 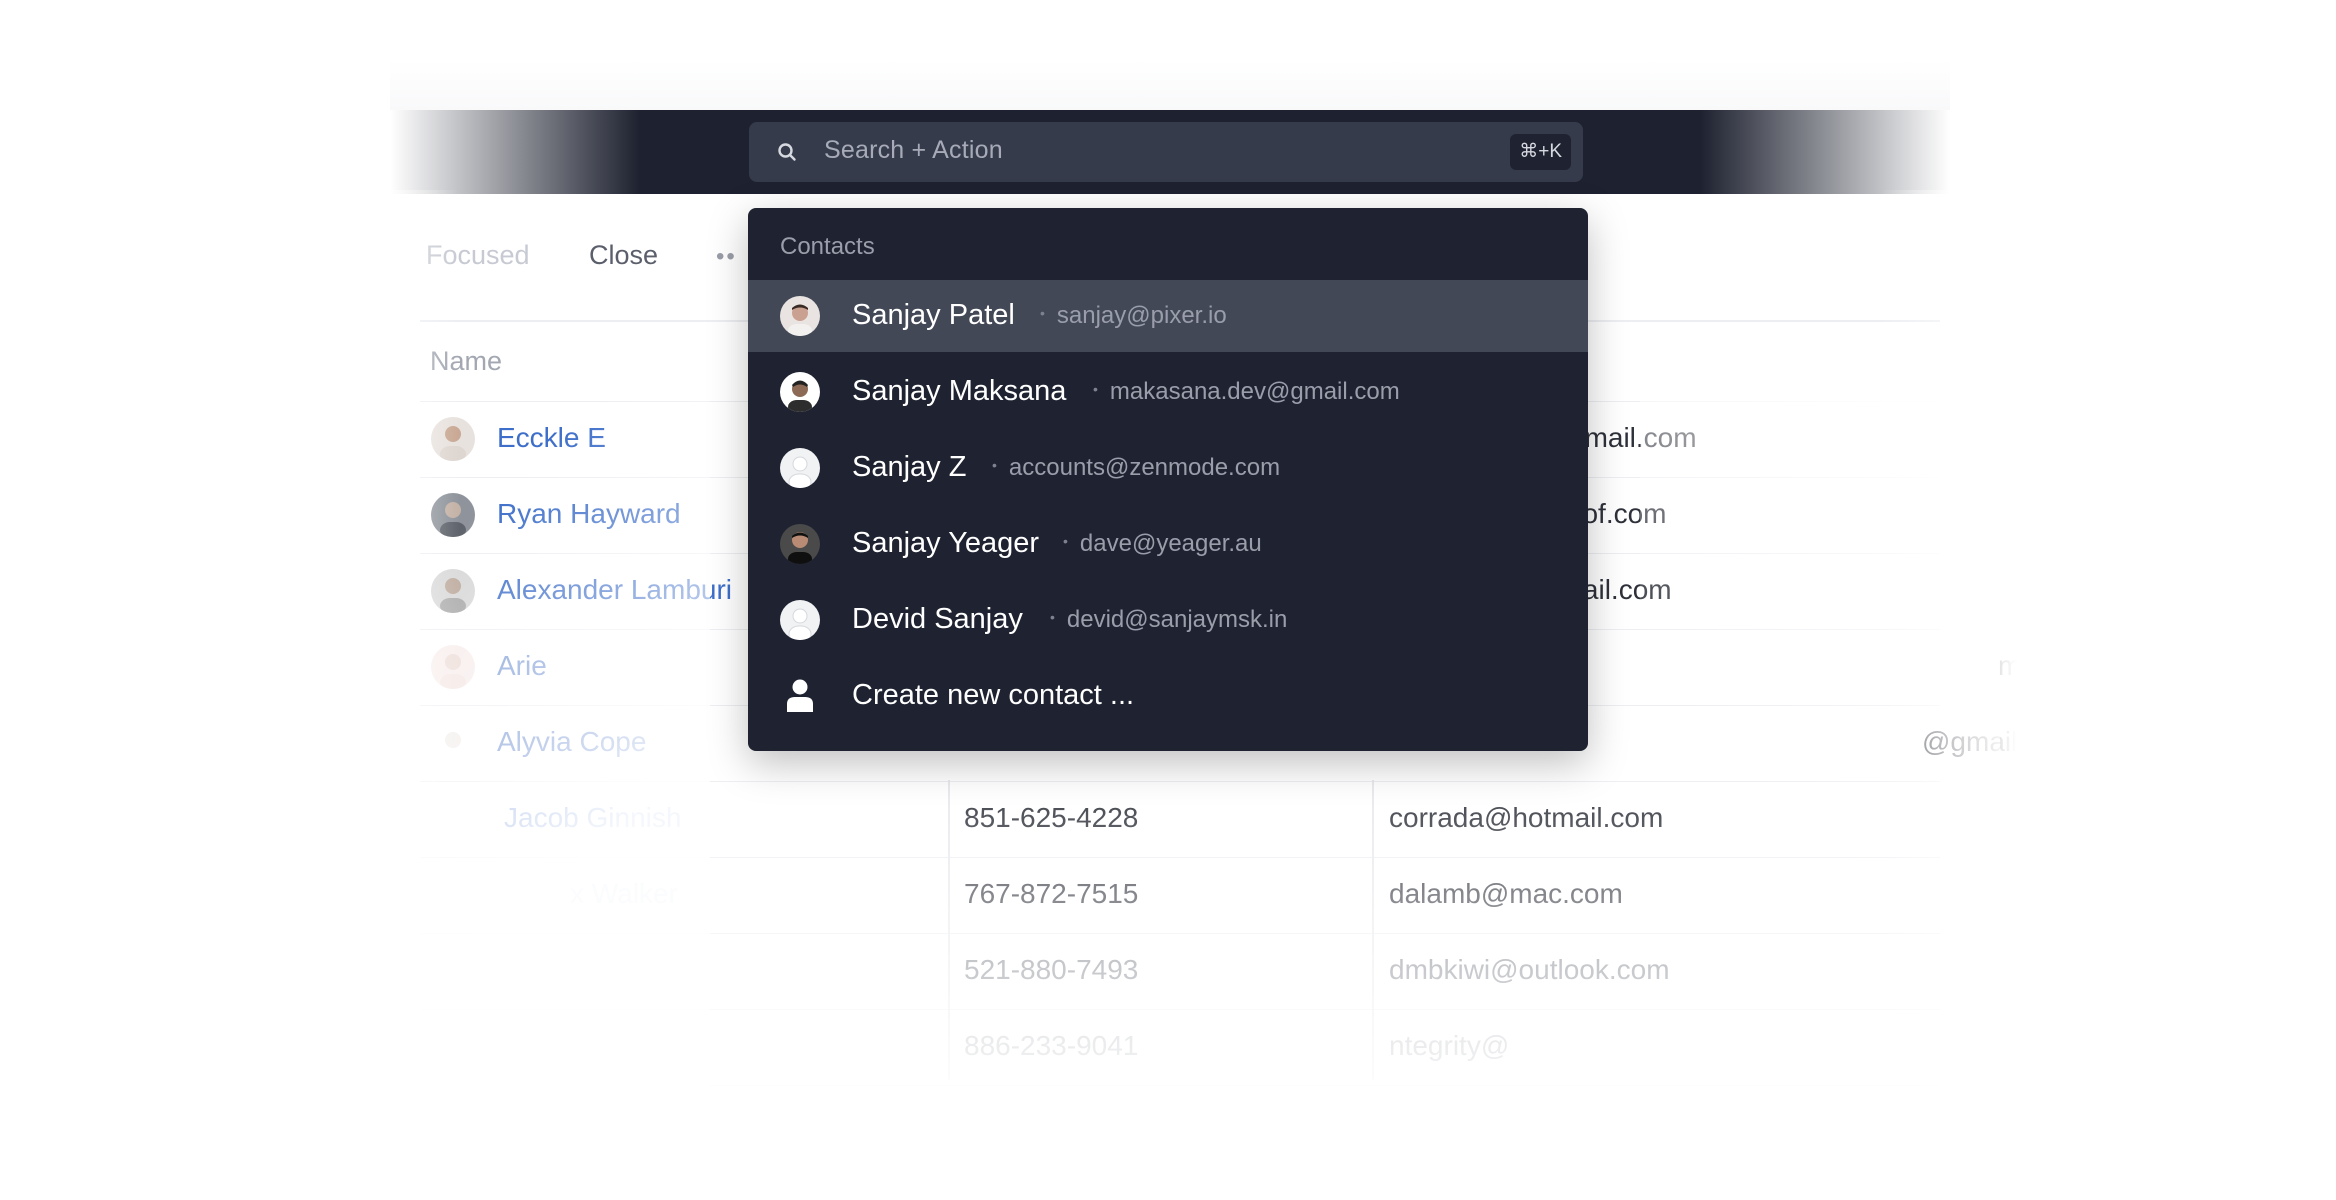 I want to click on more-tabs-button: ••, so click(x=726, y=257).